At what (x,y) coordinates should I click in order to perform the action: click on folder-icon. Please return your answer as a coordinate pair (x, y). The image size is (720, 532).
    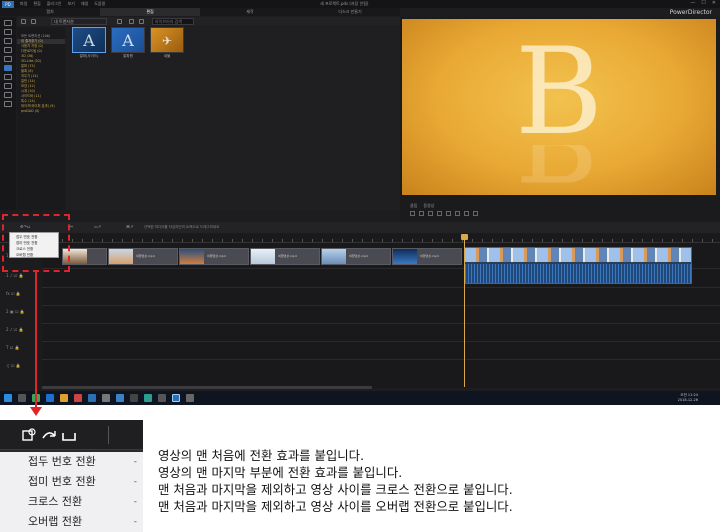
    Looking at the image, I should click on (64, 398).